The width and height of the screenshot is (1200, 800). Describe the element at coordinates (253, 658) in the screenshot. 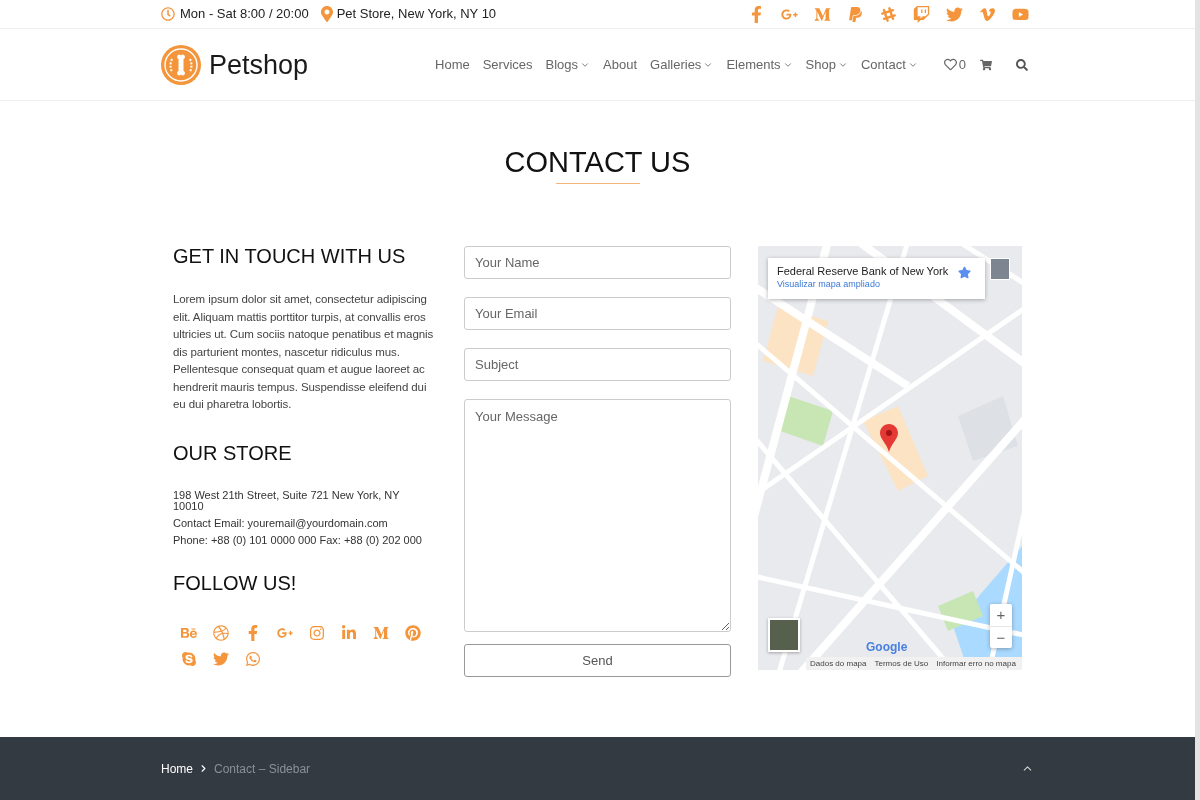

I see `whatsapp-icon` at that location.